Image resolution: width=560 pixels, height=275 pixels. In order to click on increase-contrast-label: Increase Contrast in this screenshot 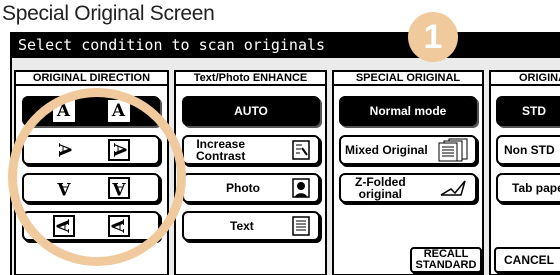, I will do `click(221, 150)`.